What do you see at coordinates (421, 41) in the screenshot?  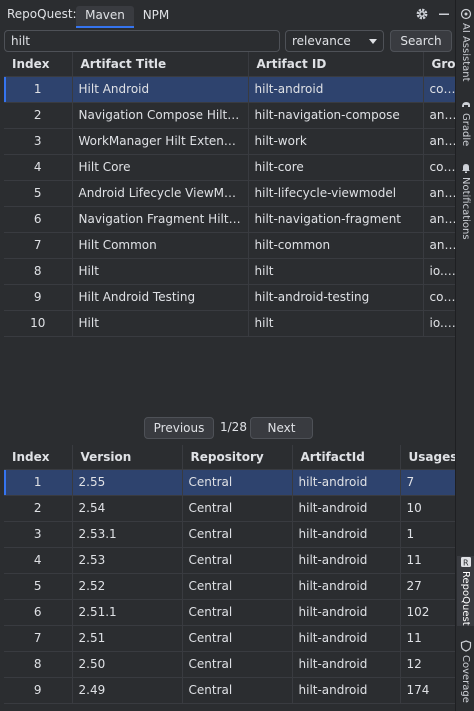 I see `search-button: Search` at bounding box center [421, 41].